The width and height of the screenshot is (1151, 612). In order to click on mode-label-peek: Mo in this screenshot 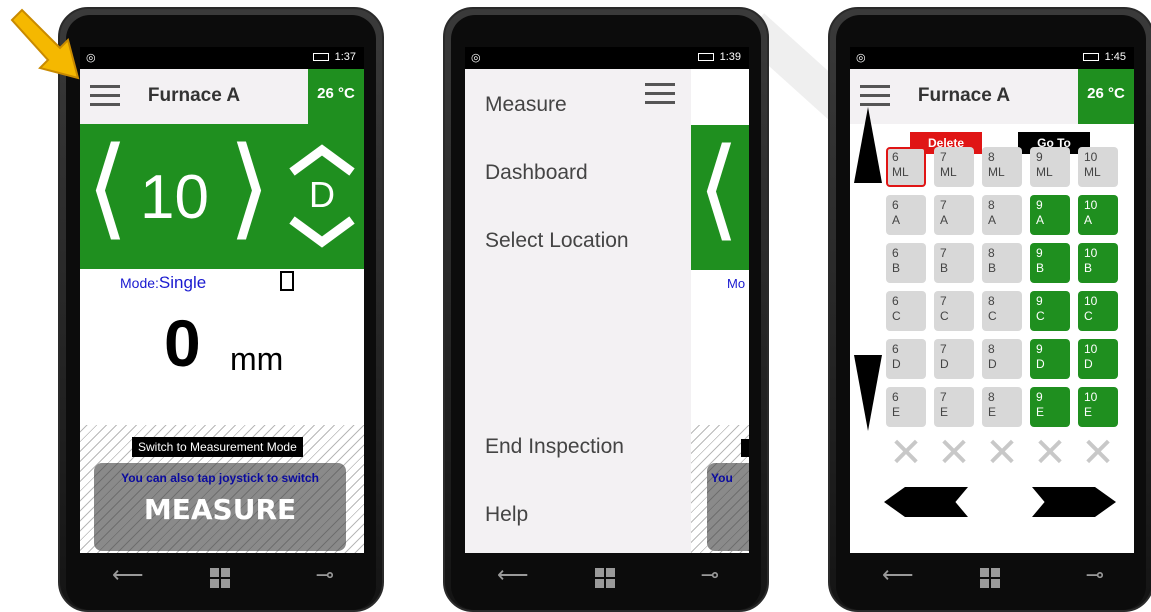, I will do `click(736, 283)`.